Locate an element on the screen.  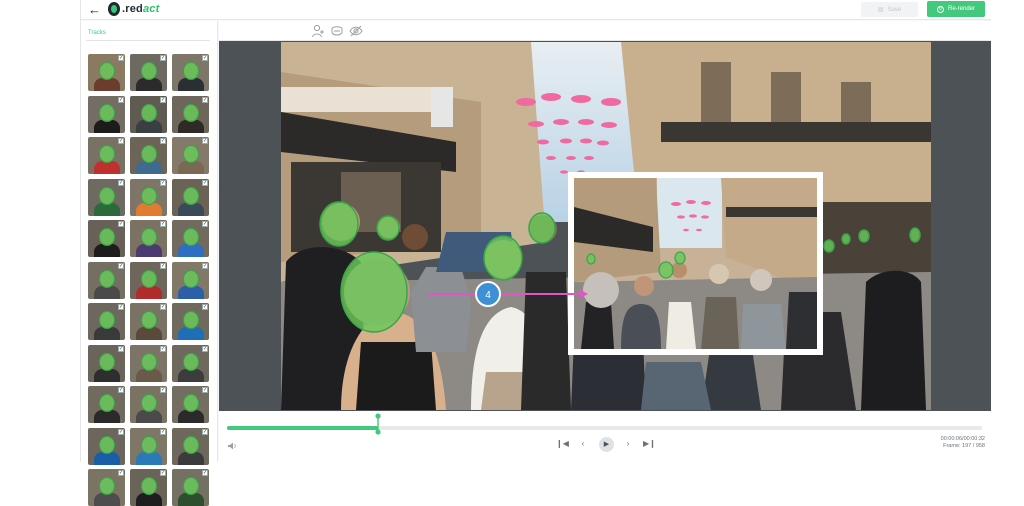
volume-icon is located at coordinates (232, 446).